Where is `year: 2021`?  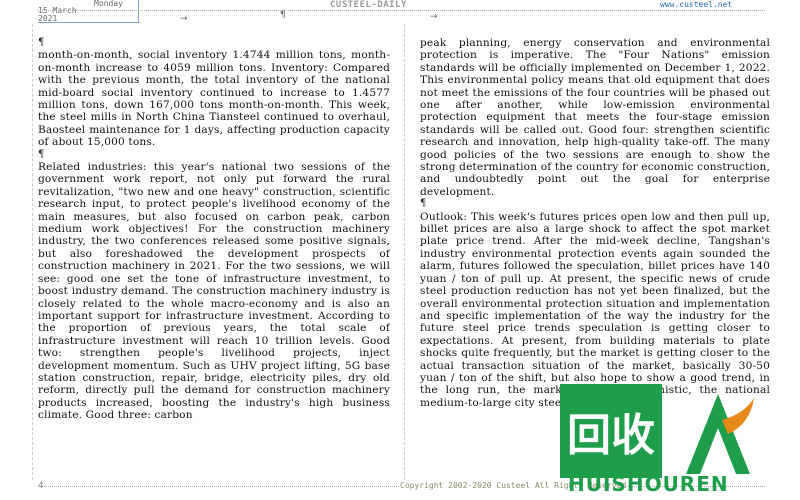 year: 2021 is located at coordinates (48, 18).